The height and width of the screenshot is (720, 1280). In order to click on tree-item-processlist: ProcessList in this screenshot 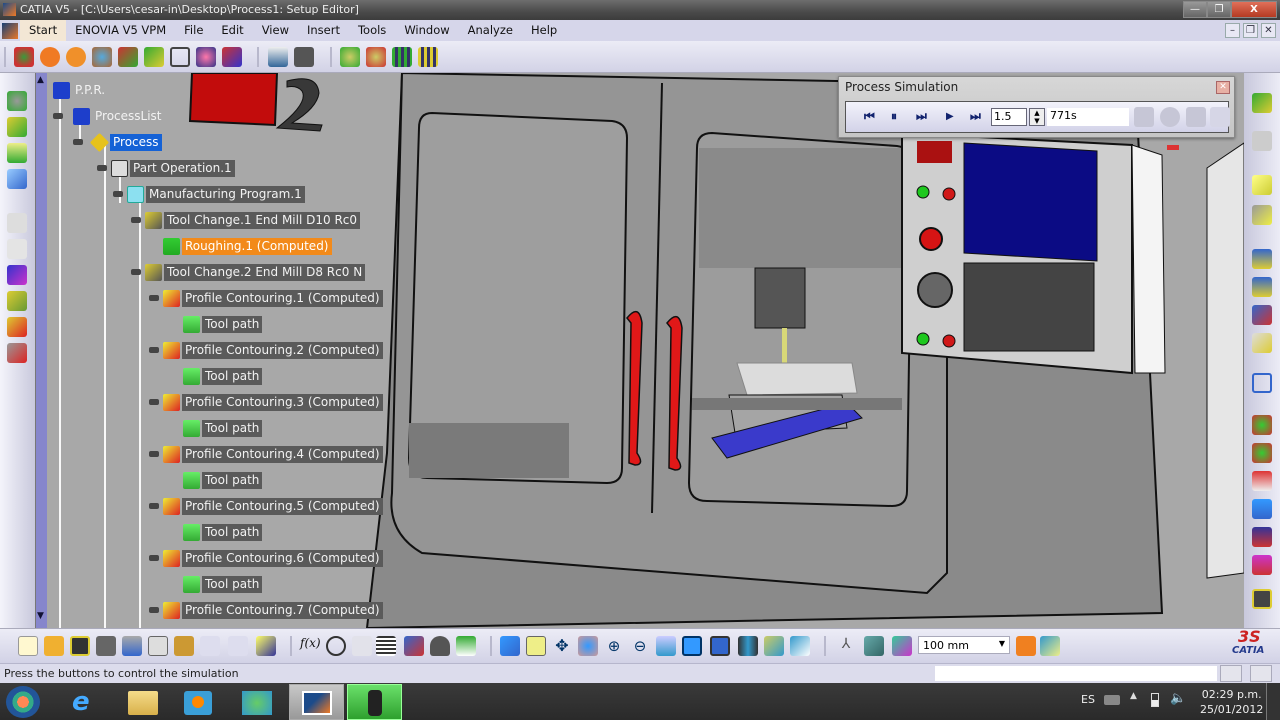, I will do `click(119, 116)`.